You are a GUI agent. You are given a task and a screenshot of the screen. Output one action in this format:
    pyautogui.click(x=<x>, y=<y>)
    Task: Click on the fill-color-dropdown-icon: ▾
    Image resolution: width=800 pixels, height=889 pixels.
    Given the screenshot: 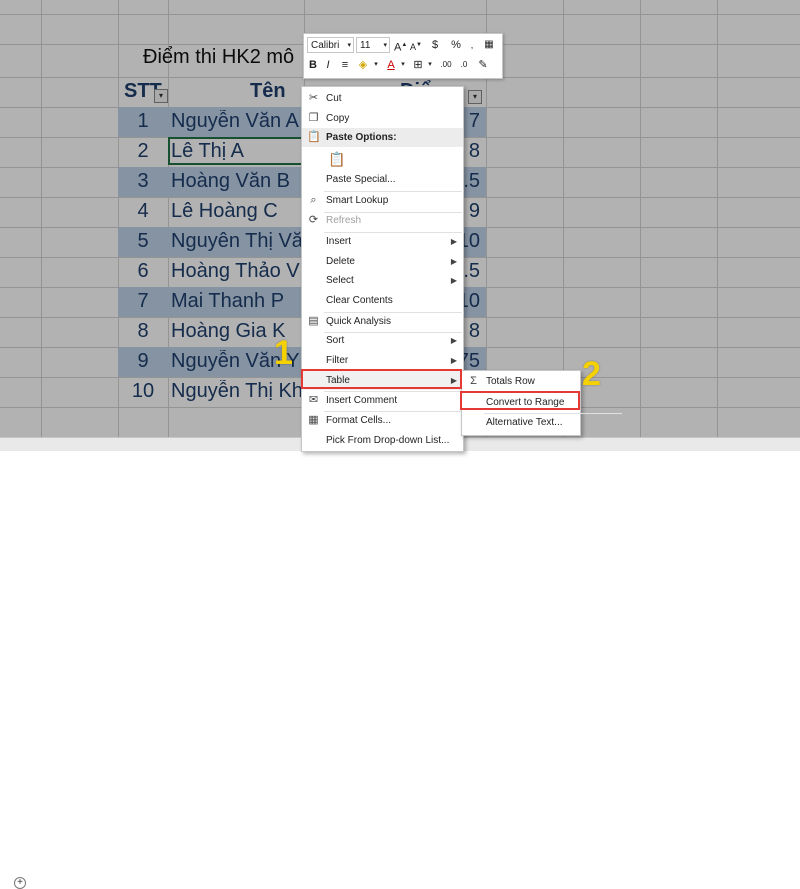 What is the action you would take?
    pyautogui.click(x=376, y=65)
    